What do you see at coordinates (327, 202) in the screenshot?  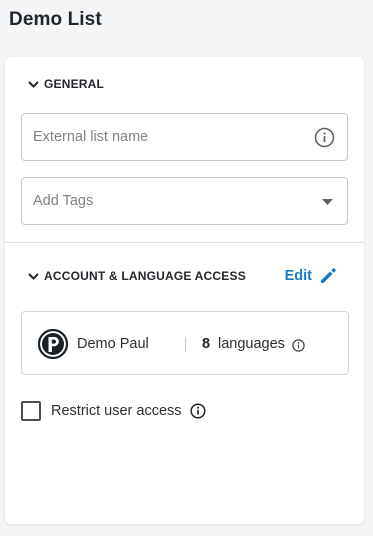 I see `caret-down-icon` at bounding box center [327, 202].